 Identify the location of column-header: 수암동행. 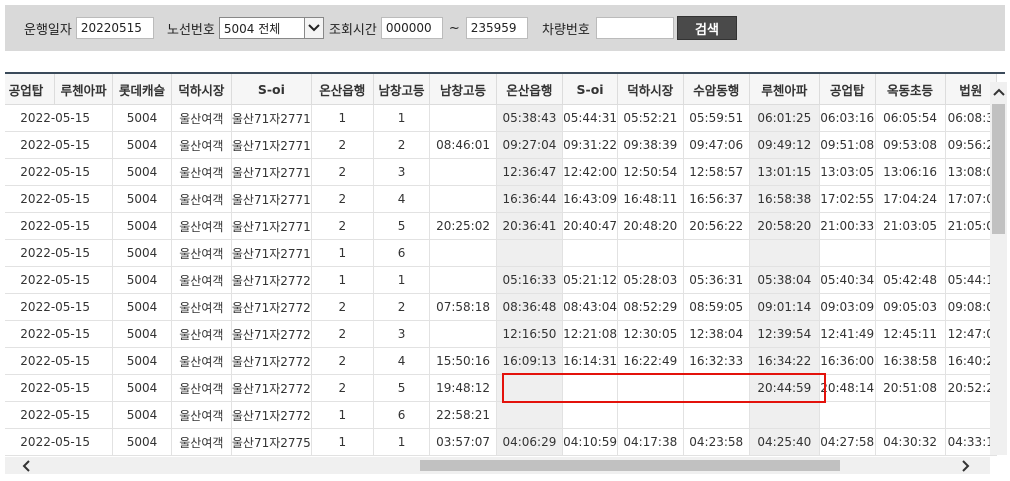
(716, 89).